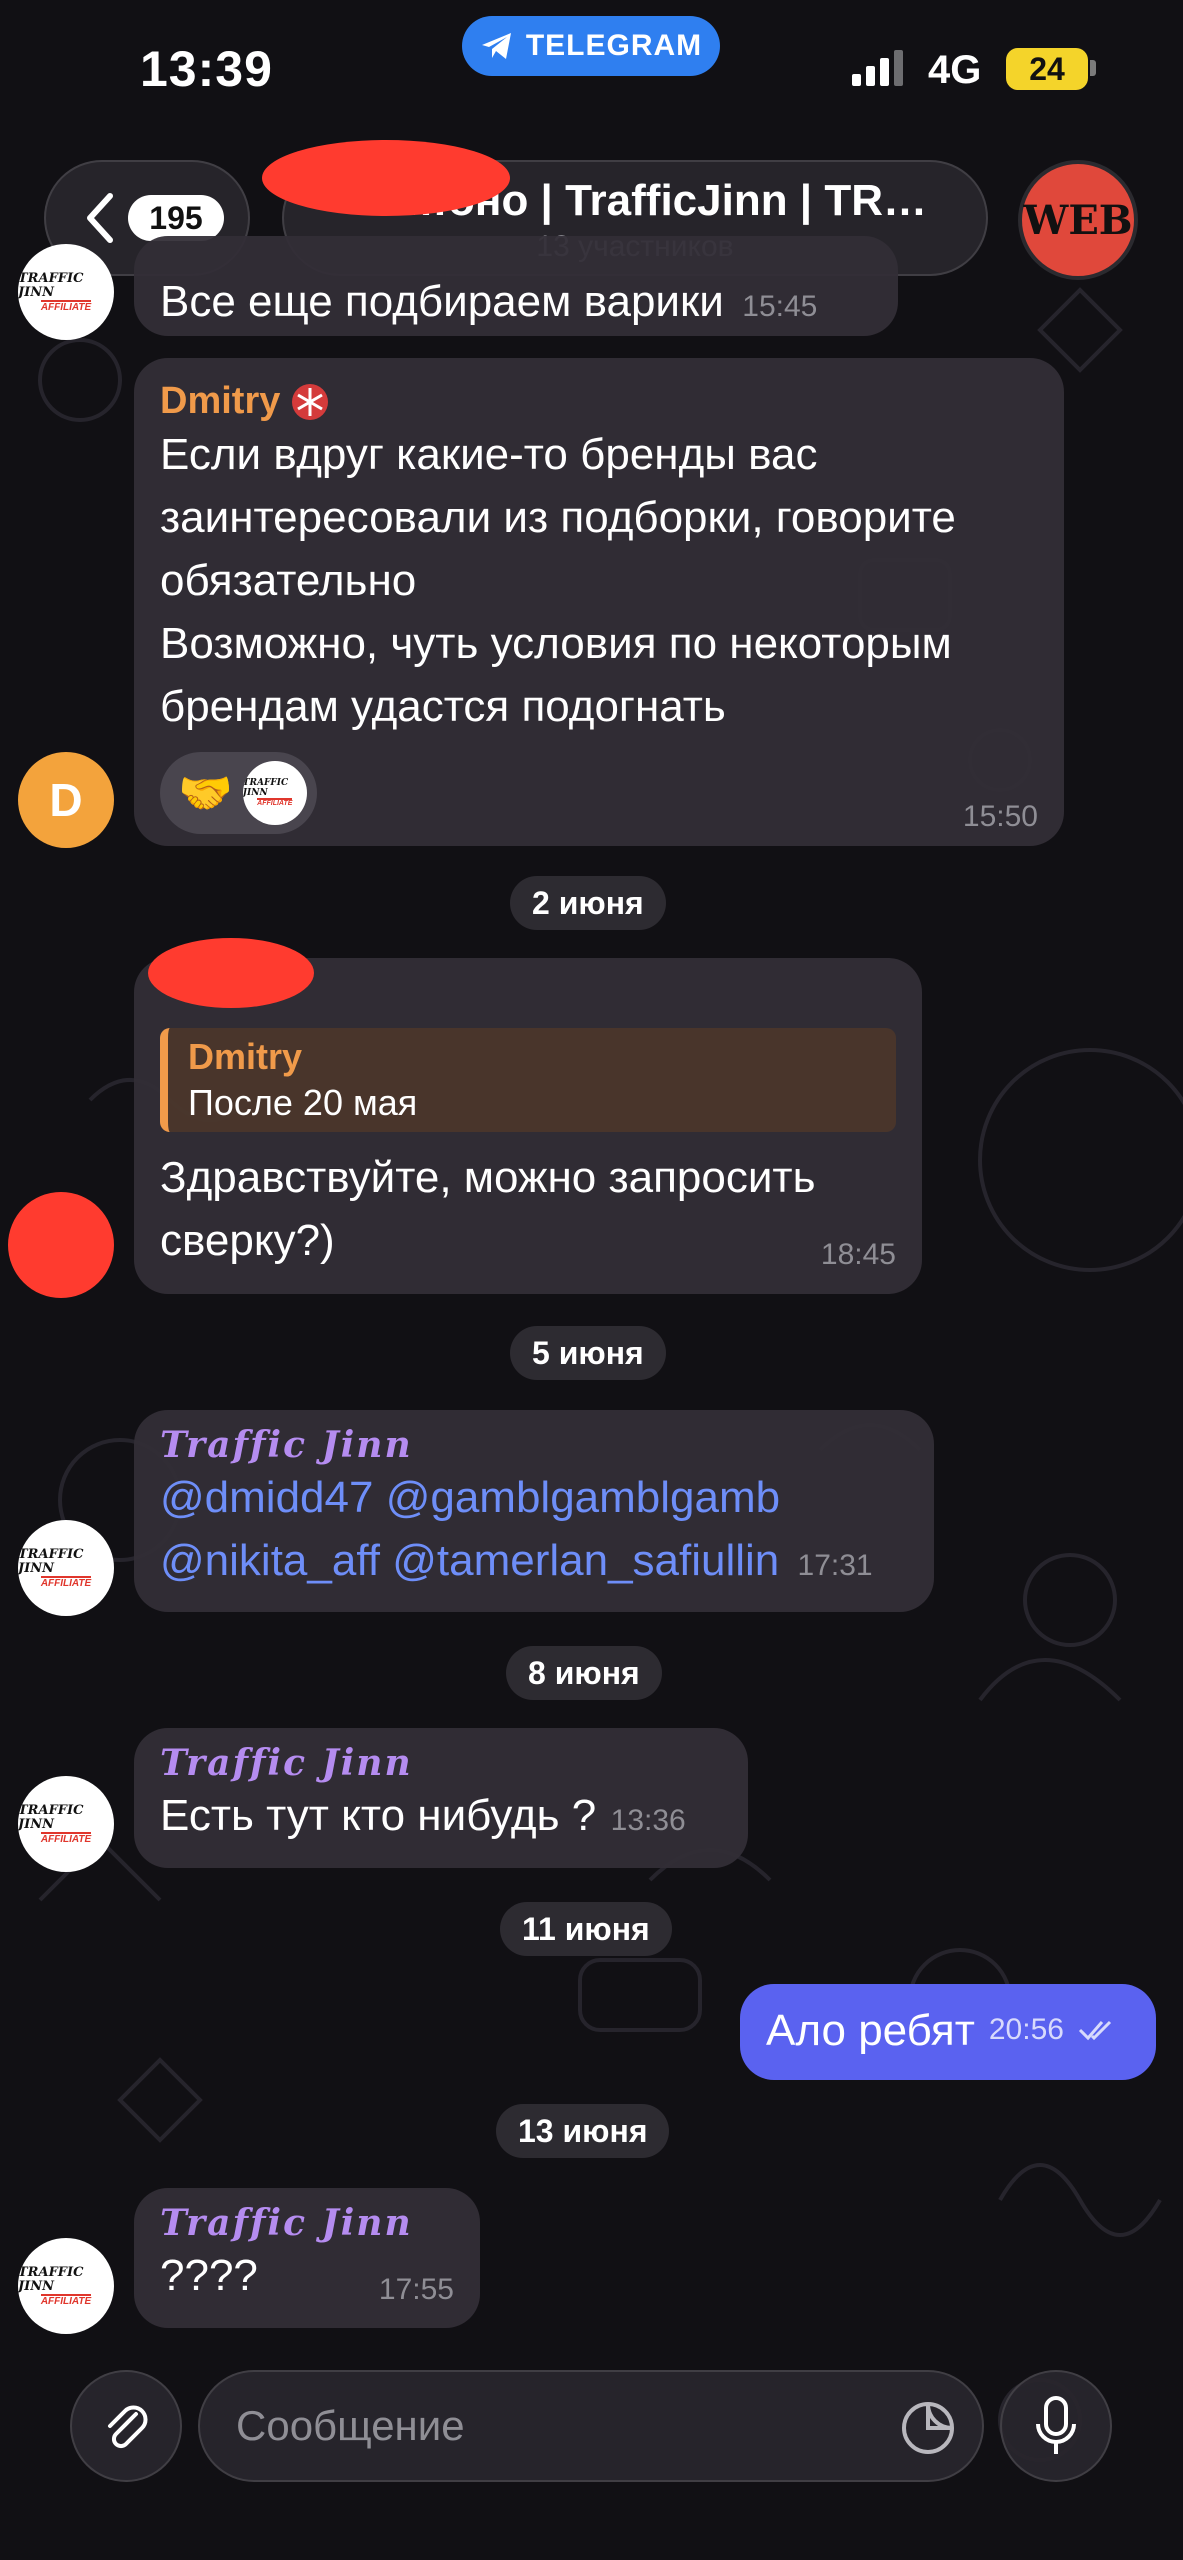  Describe the element at coordinates (442, 301) in the screenshot. I see `message-text: Все еще подбираем варики` at that location.